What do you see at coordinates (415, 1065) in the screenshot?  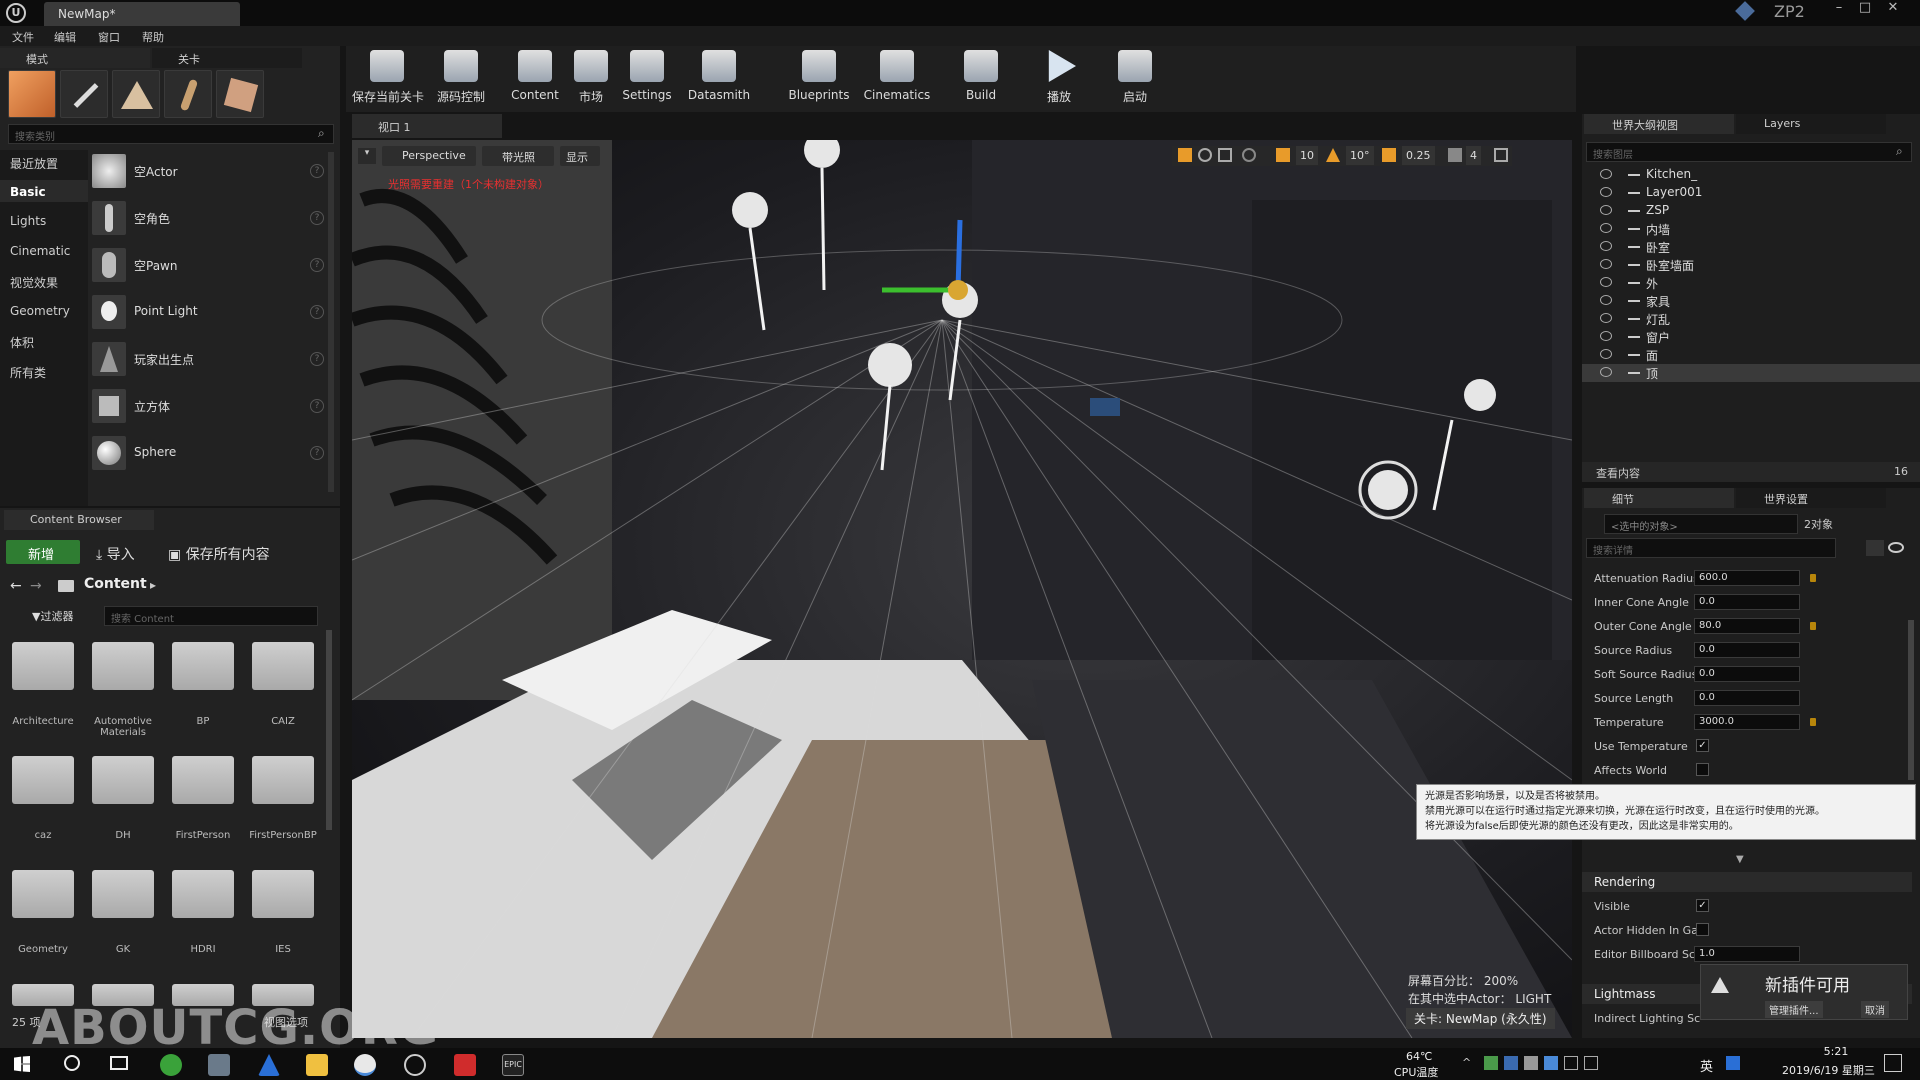 I see `steam-icon` at bounding box center [415, 1065].